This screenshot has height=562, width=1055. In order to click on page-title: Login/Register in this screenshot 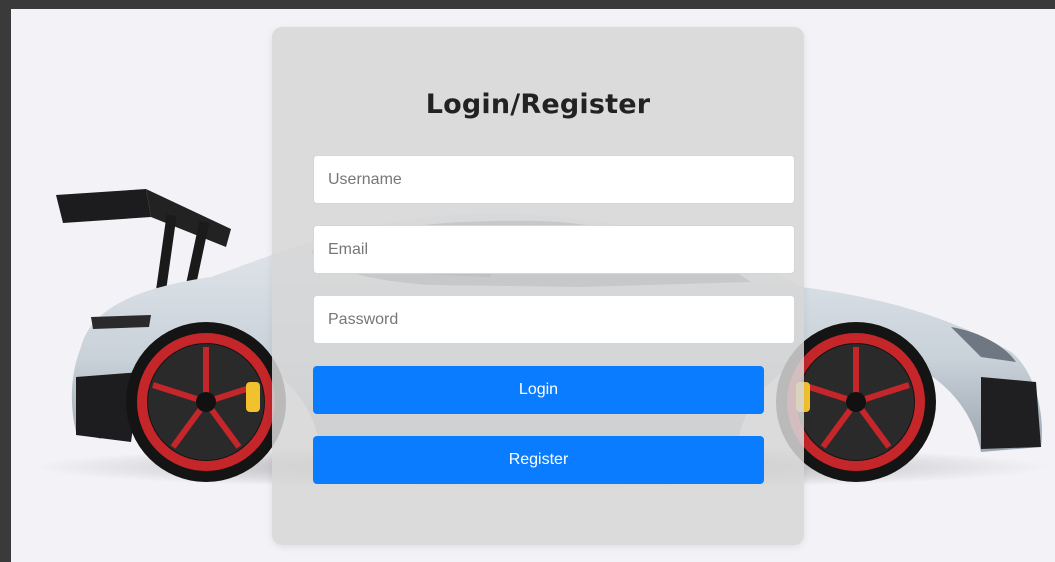, I will do `click(538, 104)`.